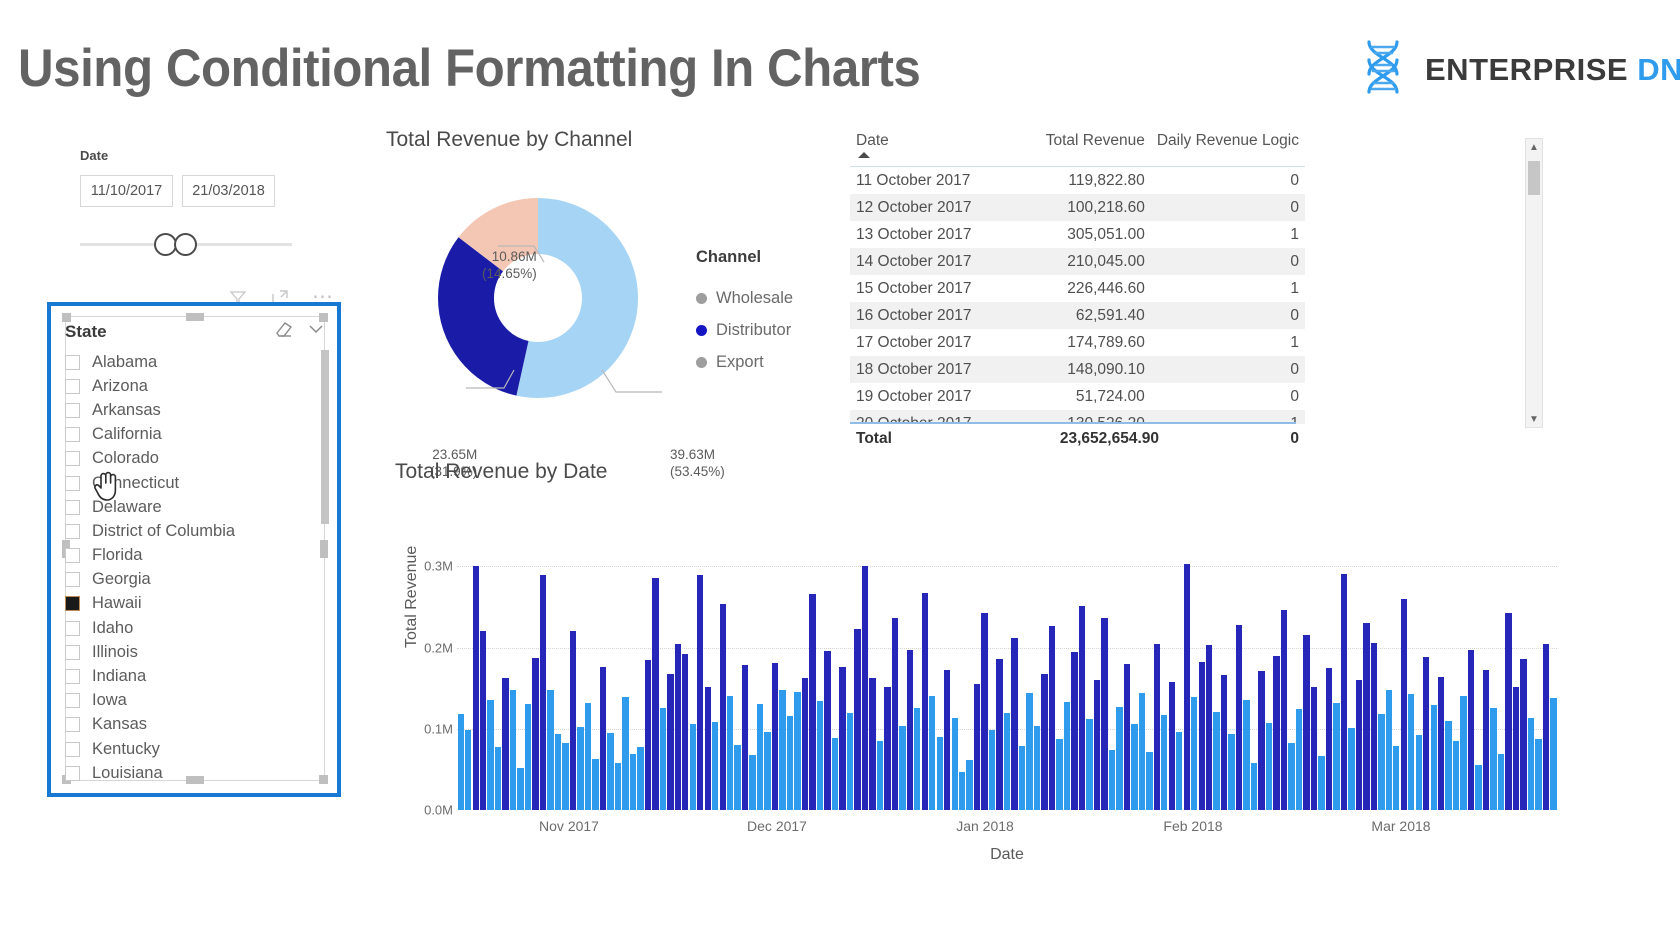 The height and width of the screenshot is (945, 1680). Describe the element at coordinates (325, 564) in the screenshot. I see `state-slicer-scrollbar` at that location.